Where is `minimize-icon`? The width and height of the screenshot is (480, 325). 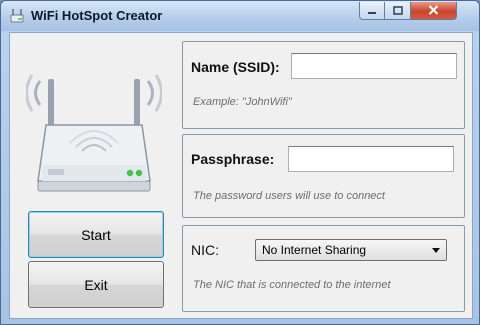
minimize-icon is located at coordinates (372, 11).